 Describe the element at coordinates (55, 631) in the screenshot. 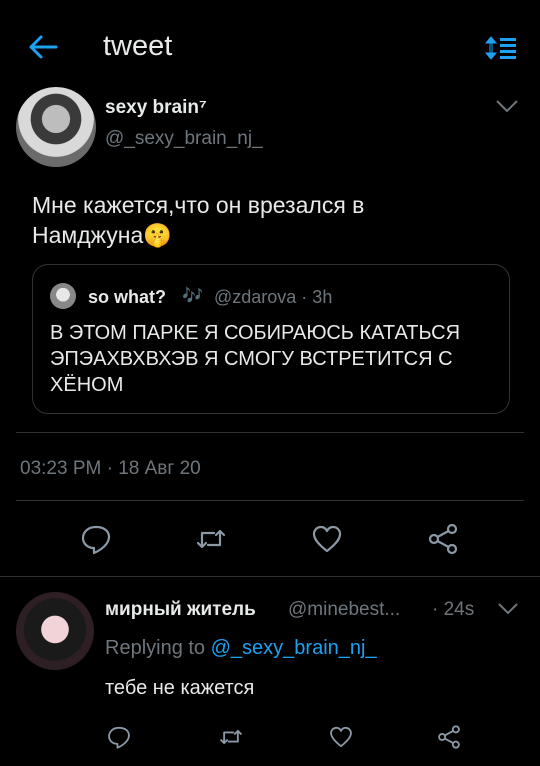

I see `reply-author-avatar` at that location.